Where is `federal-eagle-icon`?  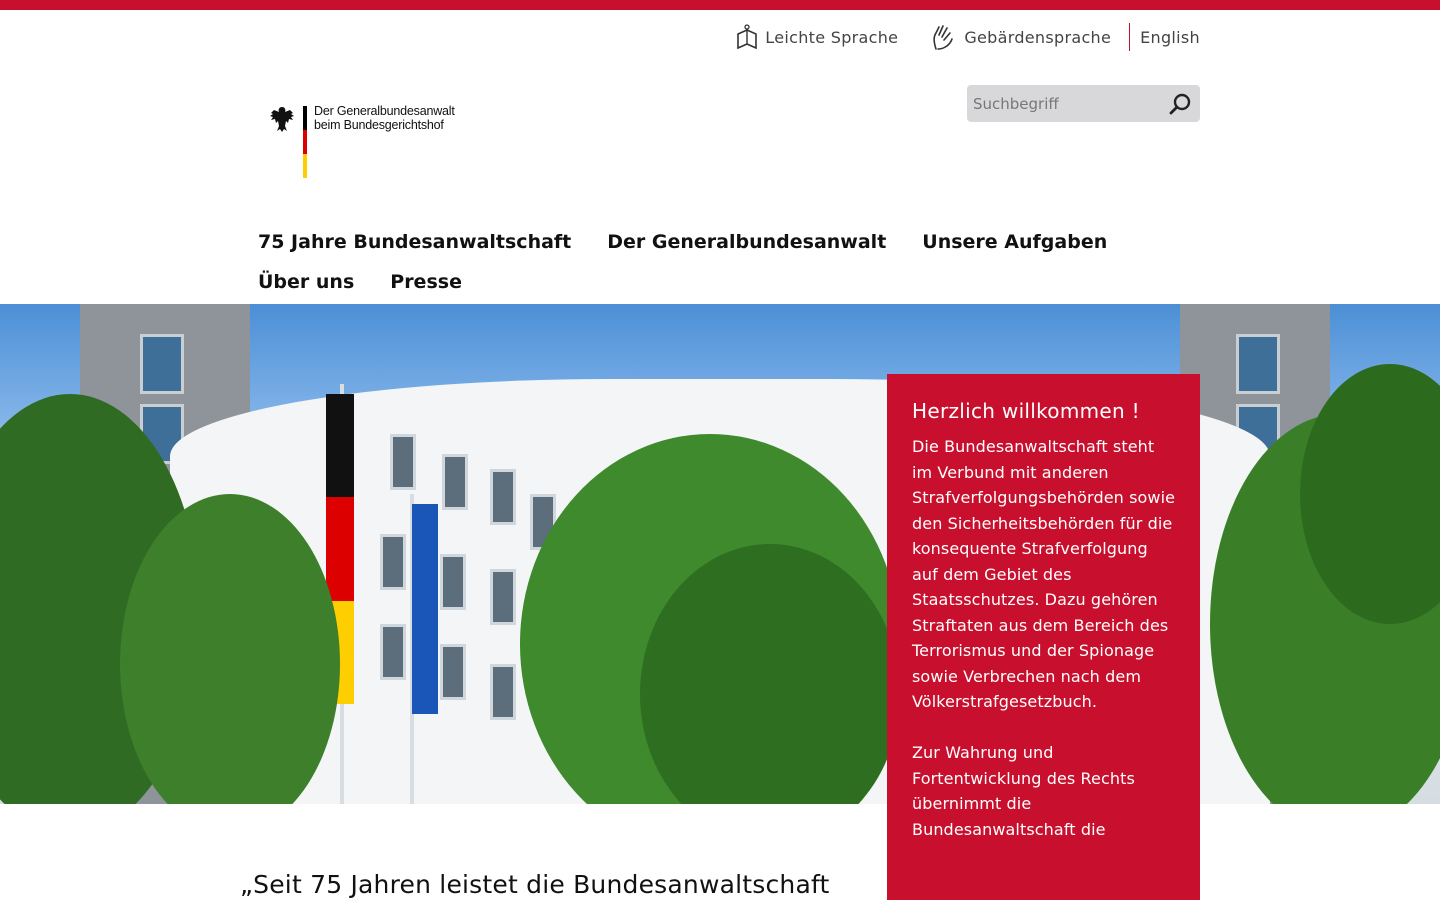 federal-eagle-icon is located at coordinates (282, 119).